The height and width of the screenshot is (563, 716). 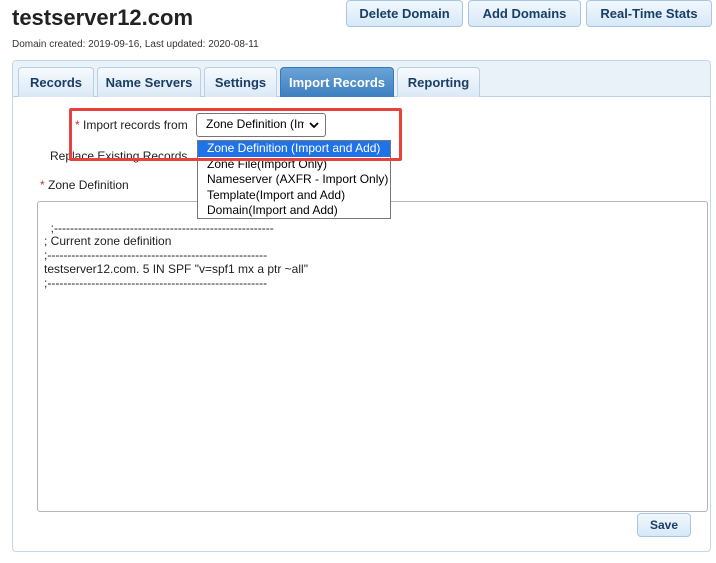 I want to click on option-nameserver-axfr: Nameserver (AXFR - Import Only), so click(x=294, y=180).